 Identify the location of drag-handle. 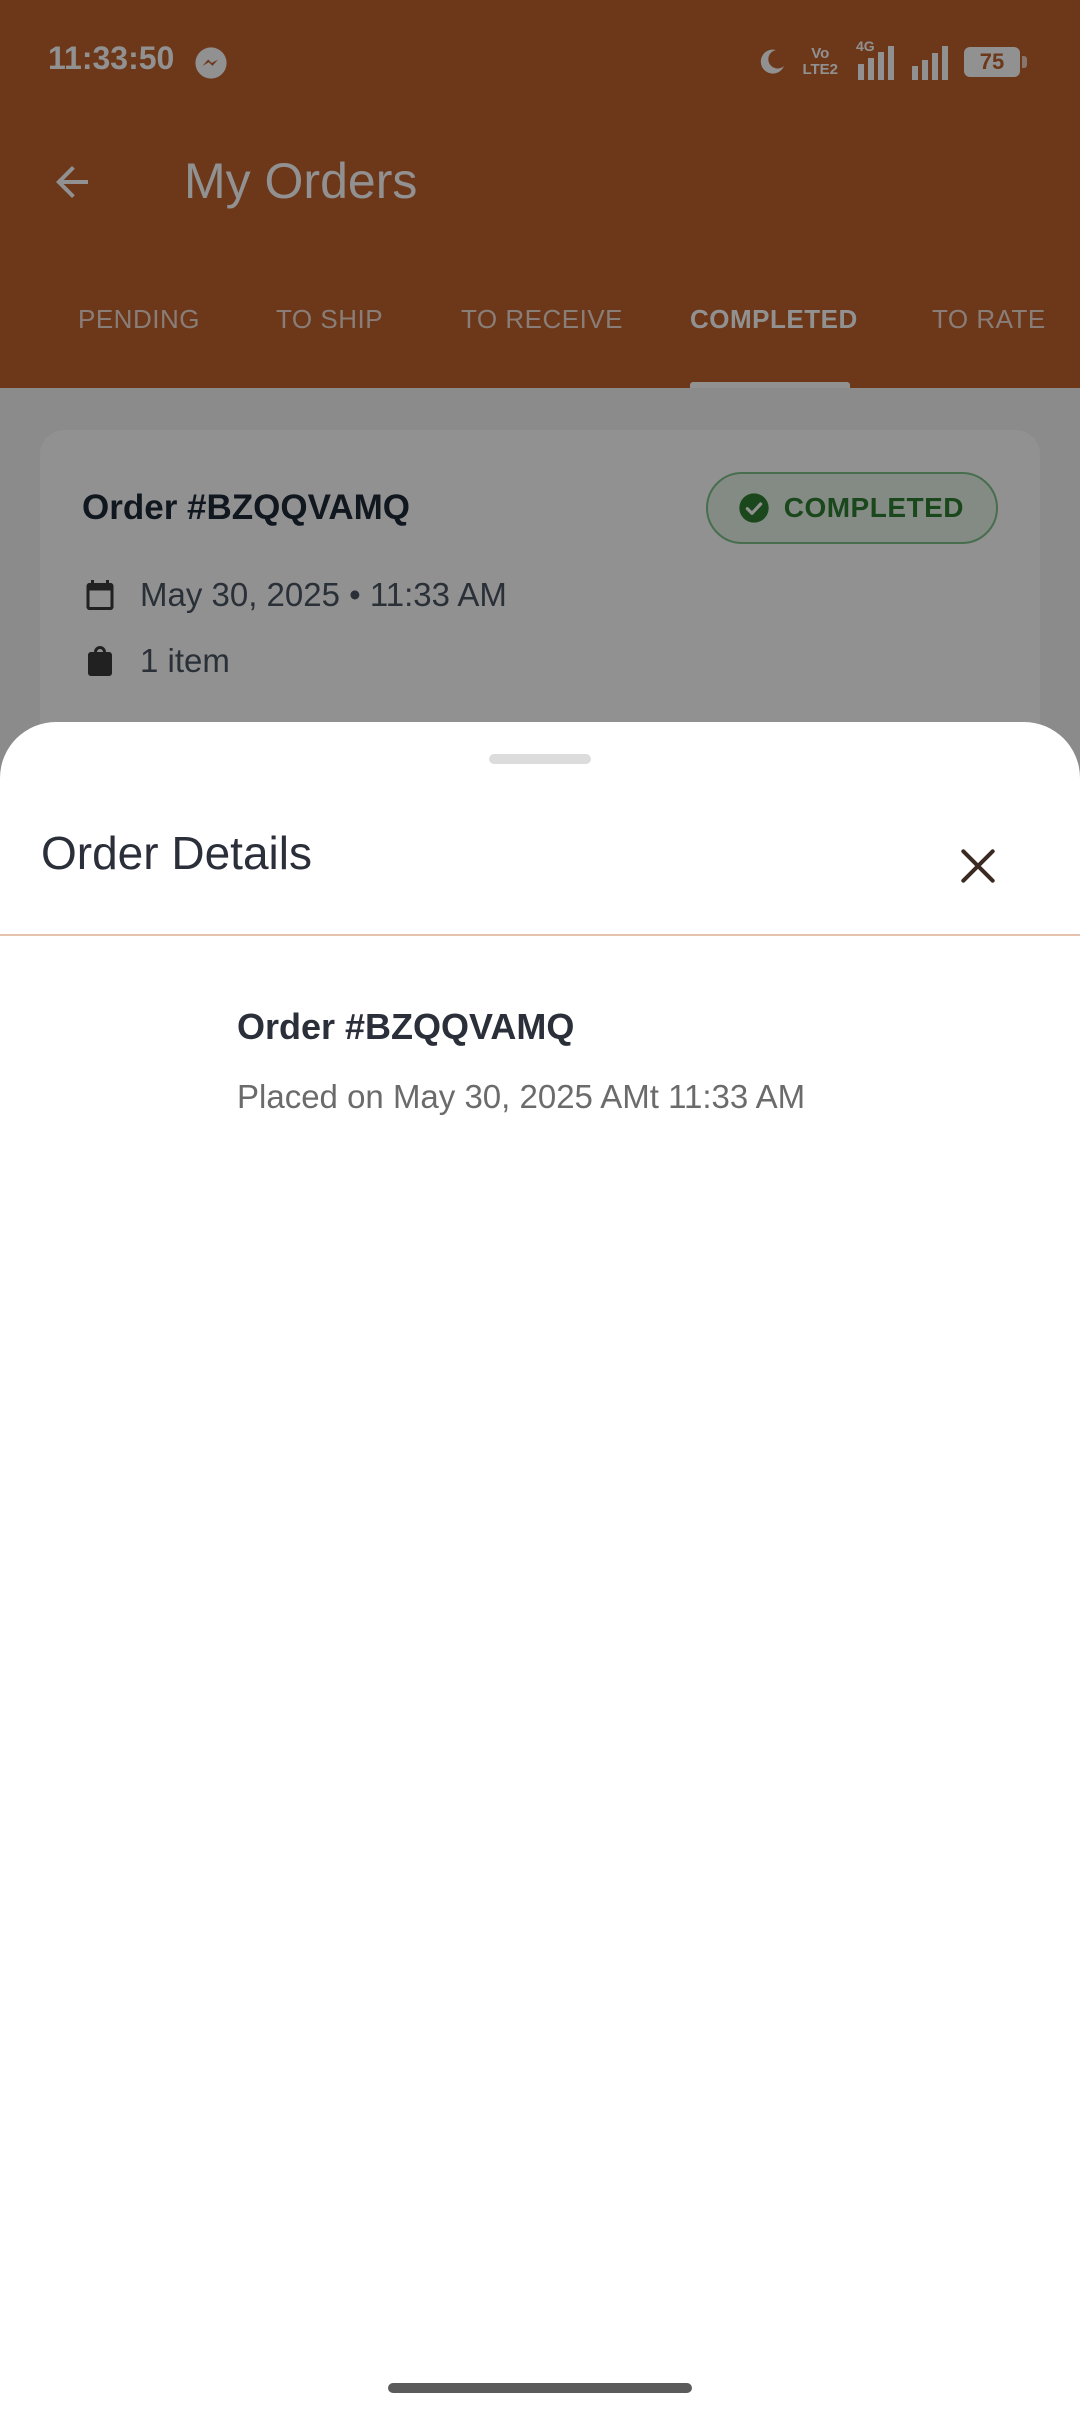
(540, 759).